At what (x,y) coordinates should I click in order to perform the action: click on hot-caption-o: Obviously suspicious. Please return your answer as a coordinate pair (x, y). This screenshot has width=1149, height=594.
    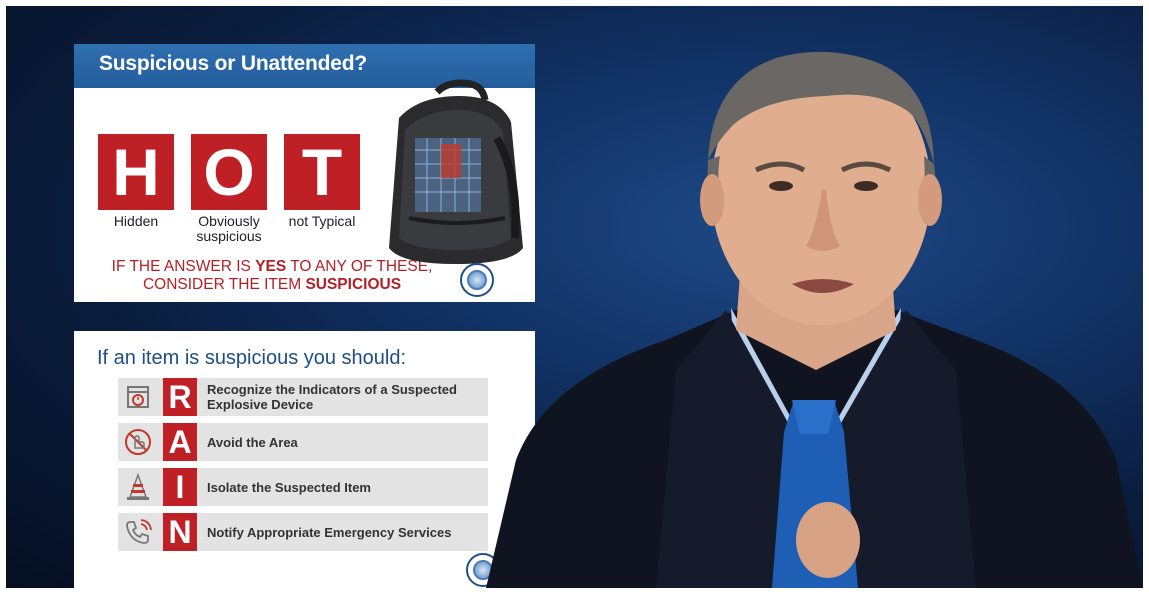
    Looking at the image, I should click on (229, 228).